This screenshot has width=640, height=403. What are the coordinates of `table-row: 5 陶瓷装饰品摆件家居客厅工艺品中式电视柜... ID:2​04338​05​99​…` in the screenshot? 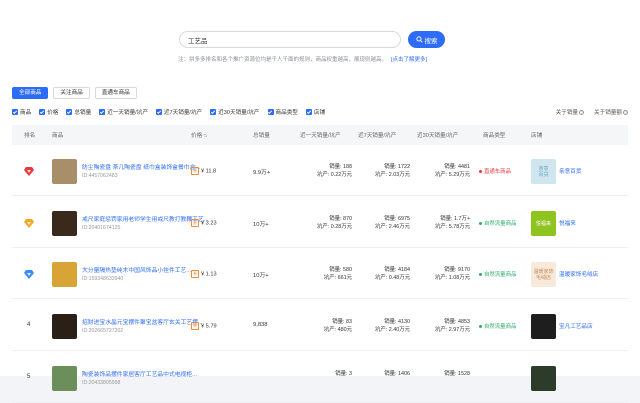 It's located at (320, 378).